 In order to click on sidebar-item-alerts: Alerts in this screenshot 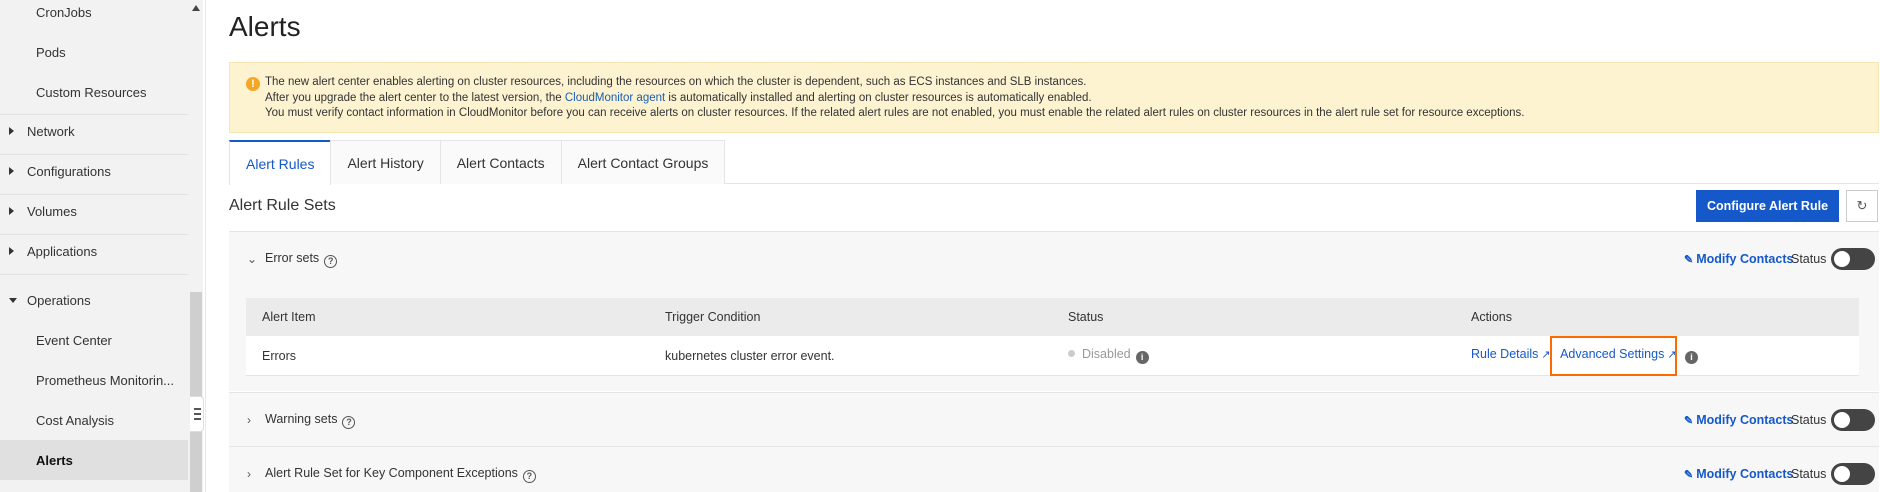, I will do `click(94, 460)`.